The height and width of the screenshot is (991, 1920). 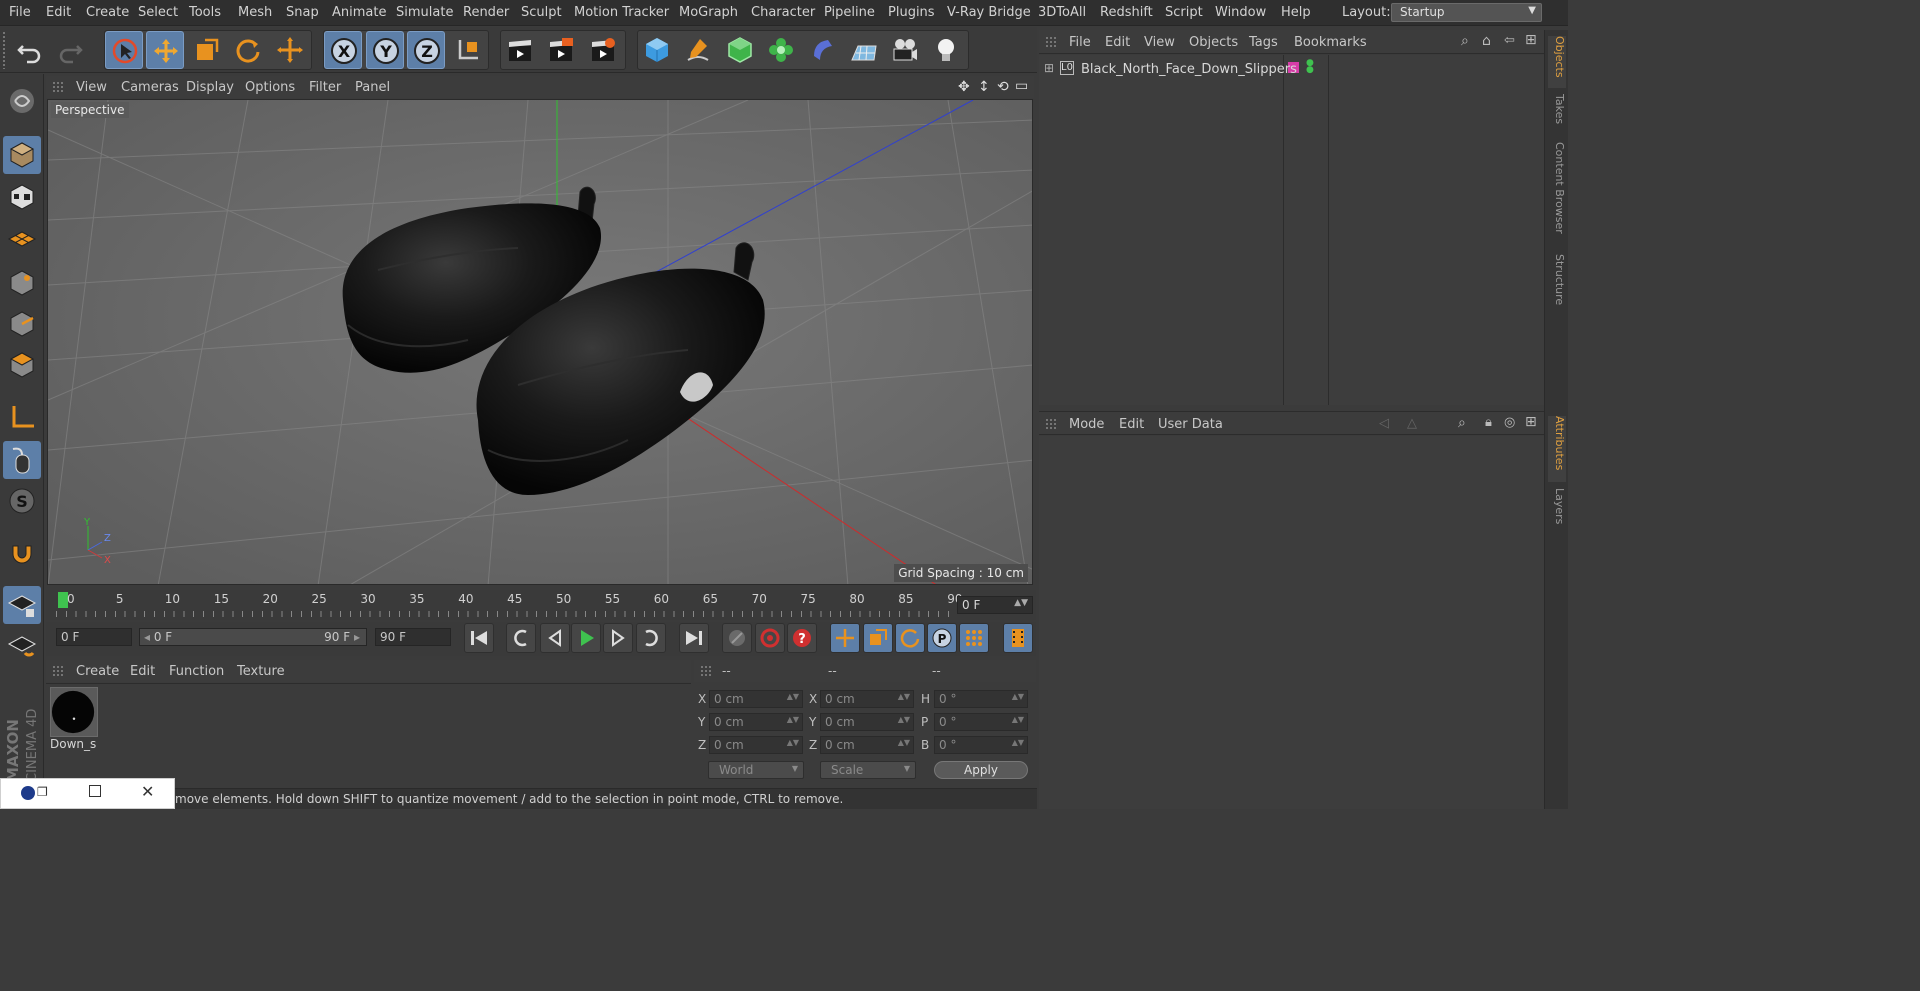 What do you see at coordinates (995, 605) in the screenshot?
I see `current-frame-field: 0 F ▲▼` at bounding box center [995, 605].